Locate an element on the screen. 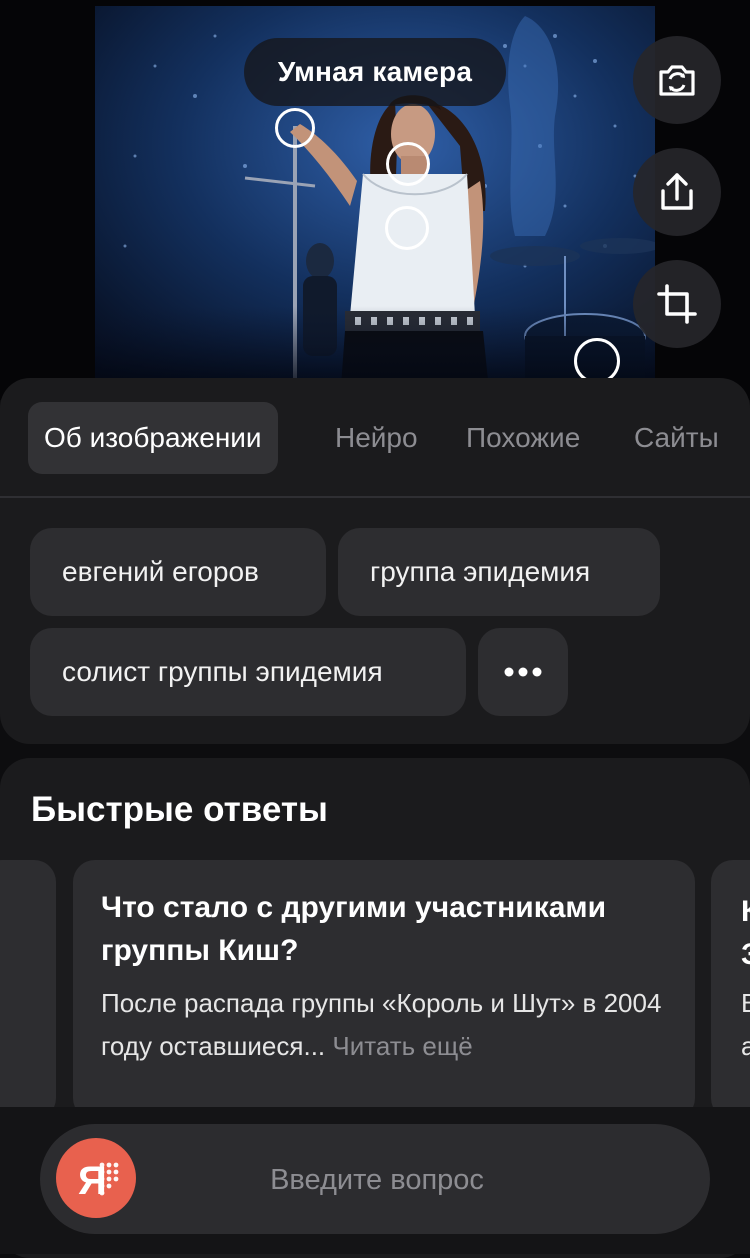  more-tags-button is located at coordinates (523, 672).